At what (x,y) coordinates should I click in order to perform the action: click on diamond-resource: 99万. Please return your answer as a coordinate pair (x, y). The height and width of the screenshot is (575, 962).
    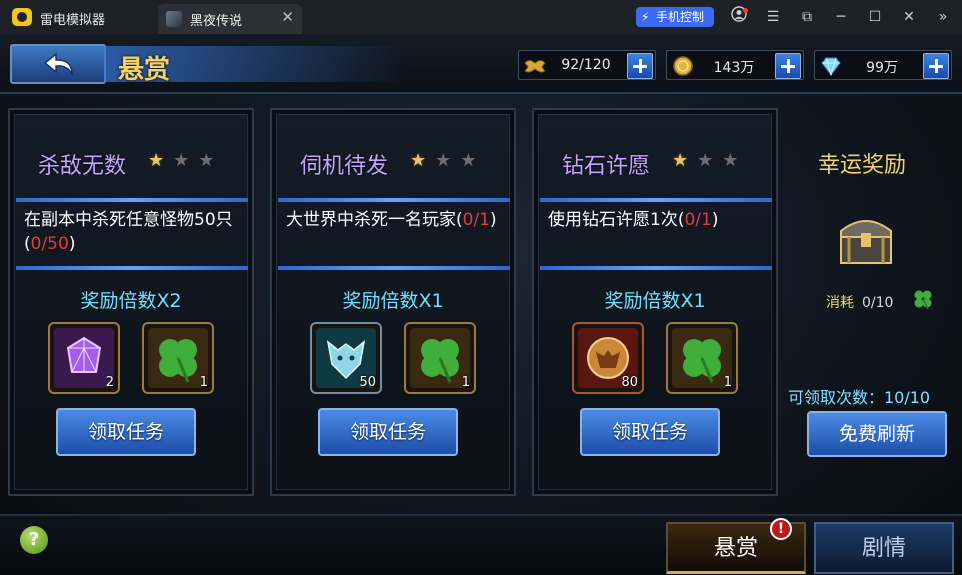
    Looking at the image, I should click on (883, 65).